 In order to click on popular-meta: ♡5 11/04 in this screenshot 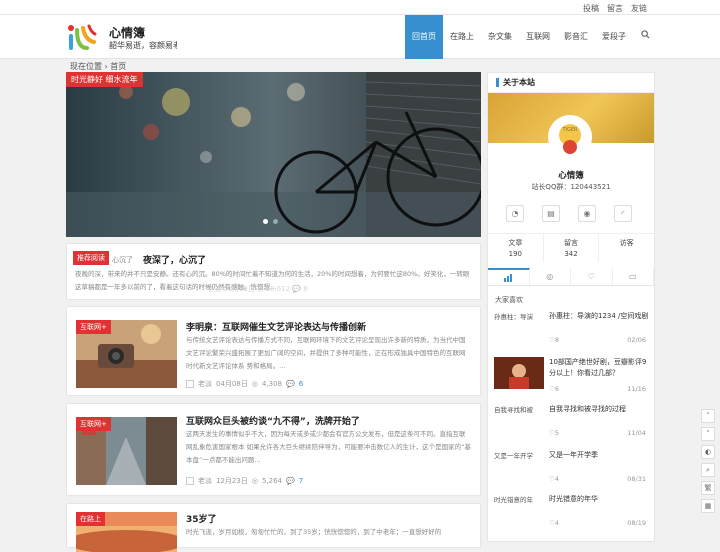, I will do `click(597, 433)`.